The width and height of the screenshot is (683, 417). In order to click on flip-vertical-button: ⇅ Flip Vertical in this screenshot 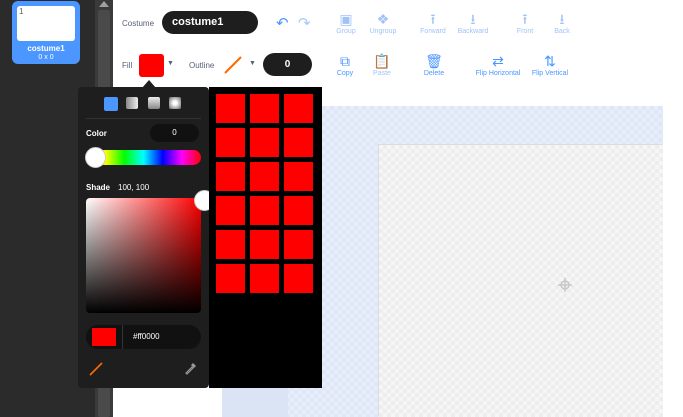, I will do `click(550, 64)`.